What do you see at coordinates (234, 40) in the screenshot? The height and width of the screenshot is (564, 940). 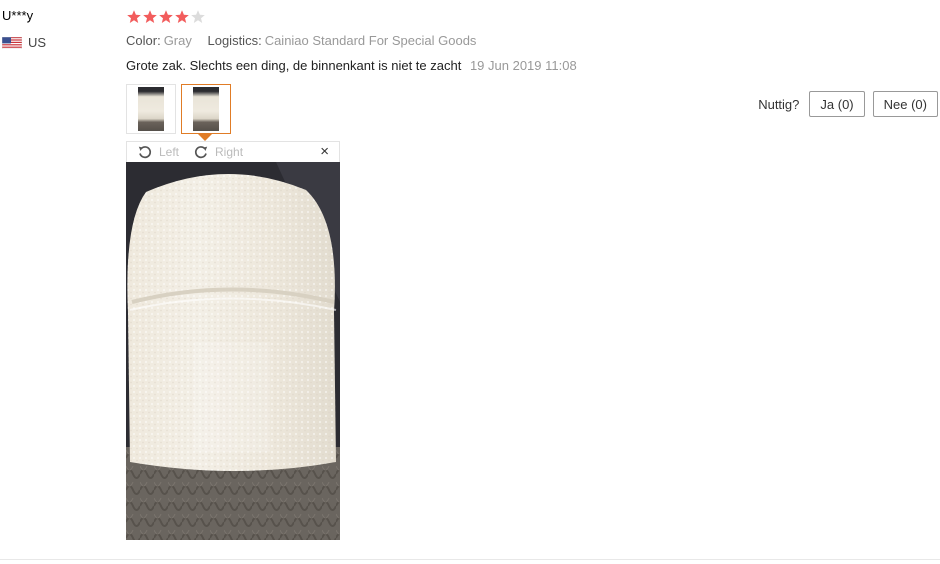 I see `attr-logistics-key: Logistics:` at bounding box center [234, 40].